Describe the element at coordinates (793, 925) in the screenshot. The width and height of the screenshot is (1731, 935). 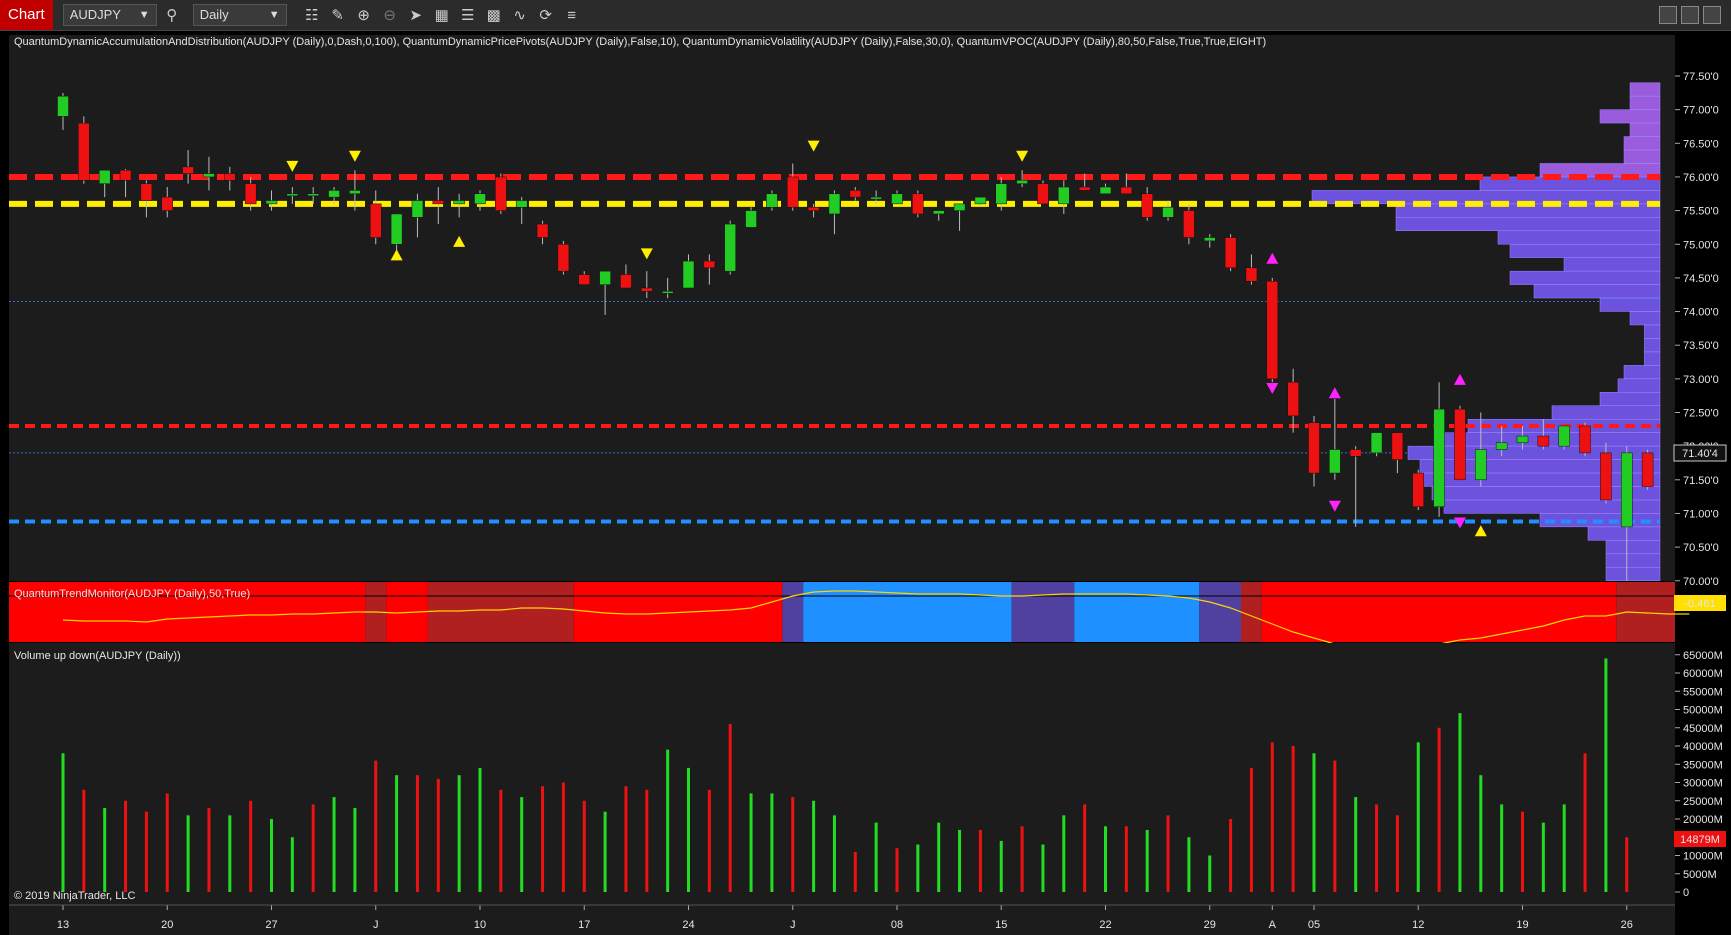
I see `x-tick-label: J` at that location.